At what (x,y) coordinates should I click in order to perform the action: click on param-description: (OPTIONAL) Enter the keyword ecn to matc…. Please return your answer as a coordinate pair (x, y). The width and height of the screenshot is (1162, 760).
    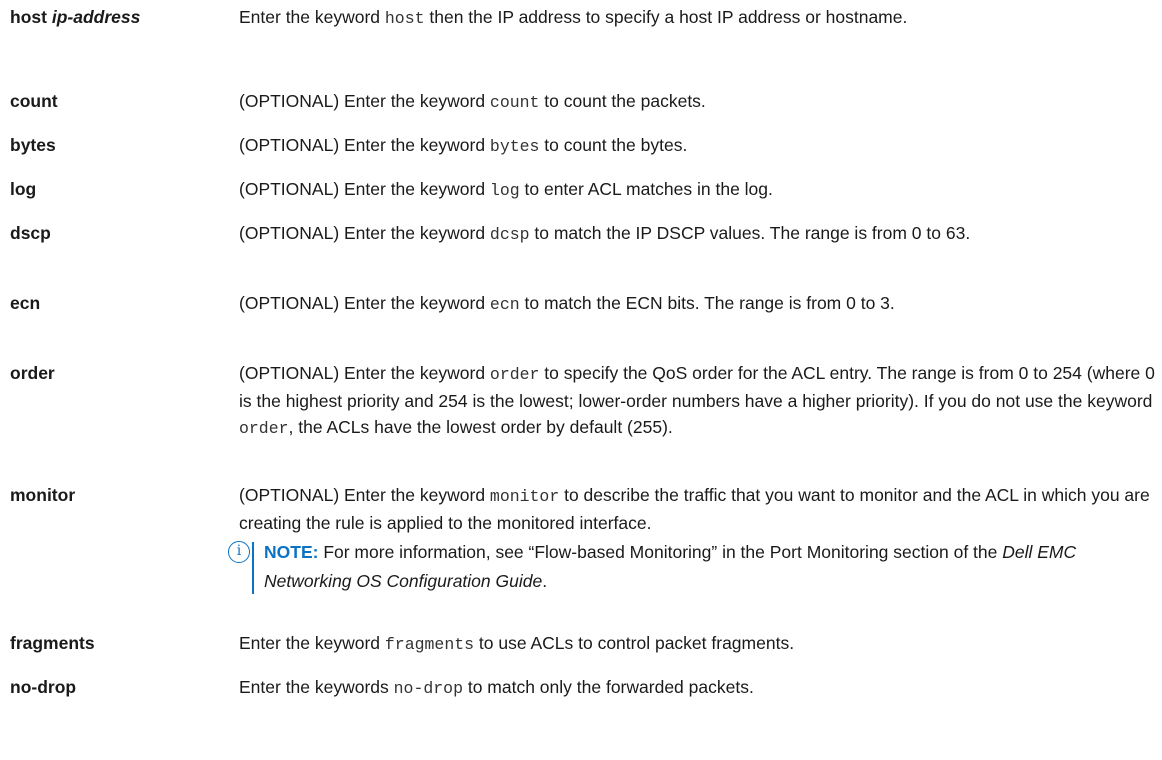
    Looking at the image, I should click on (567, 303).